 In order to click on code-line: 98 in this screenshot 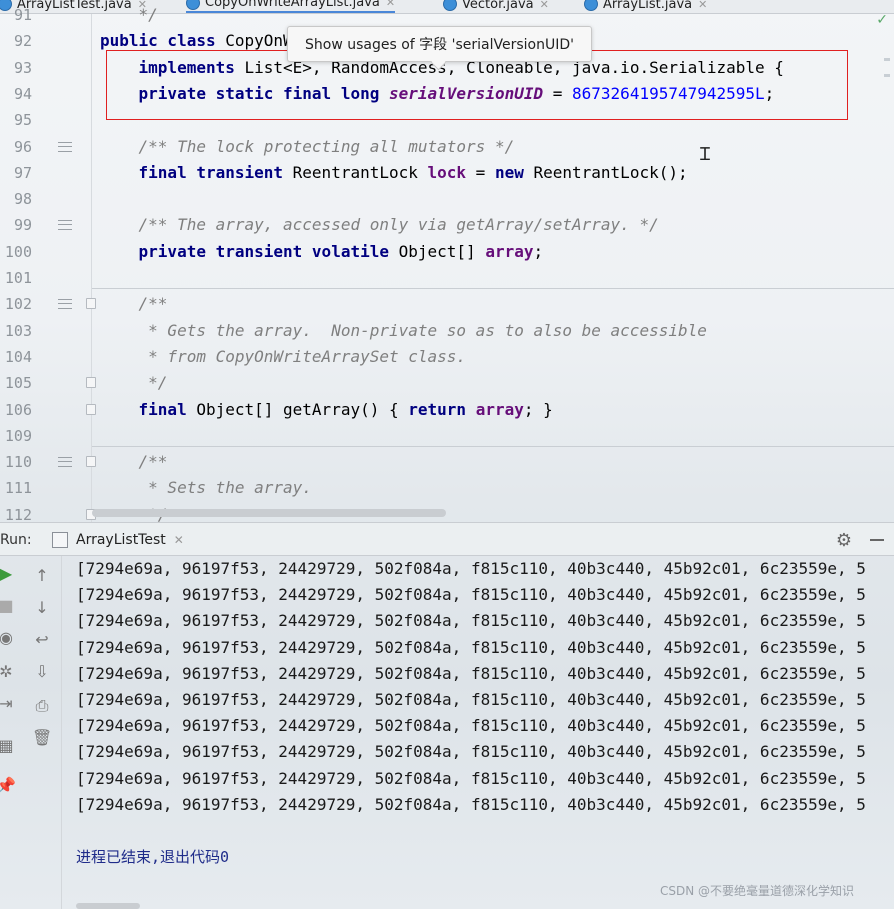, I will do `click(440, 199)`.